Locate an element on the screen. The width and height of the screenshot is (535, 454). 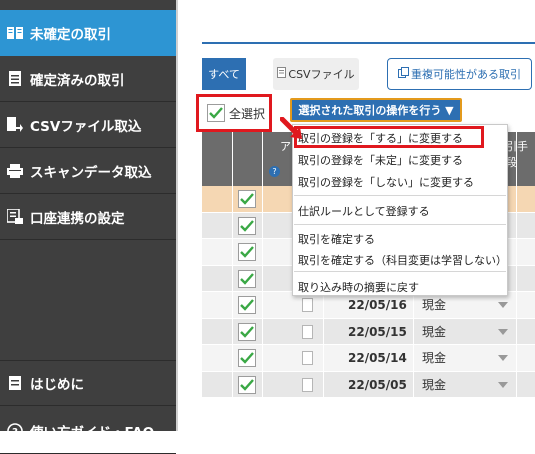
checkbox is located at coordinates (216, 113).